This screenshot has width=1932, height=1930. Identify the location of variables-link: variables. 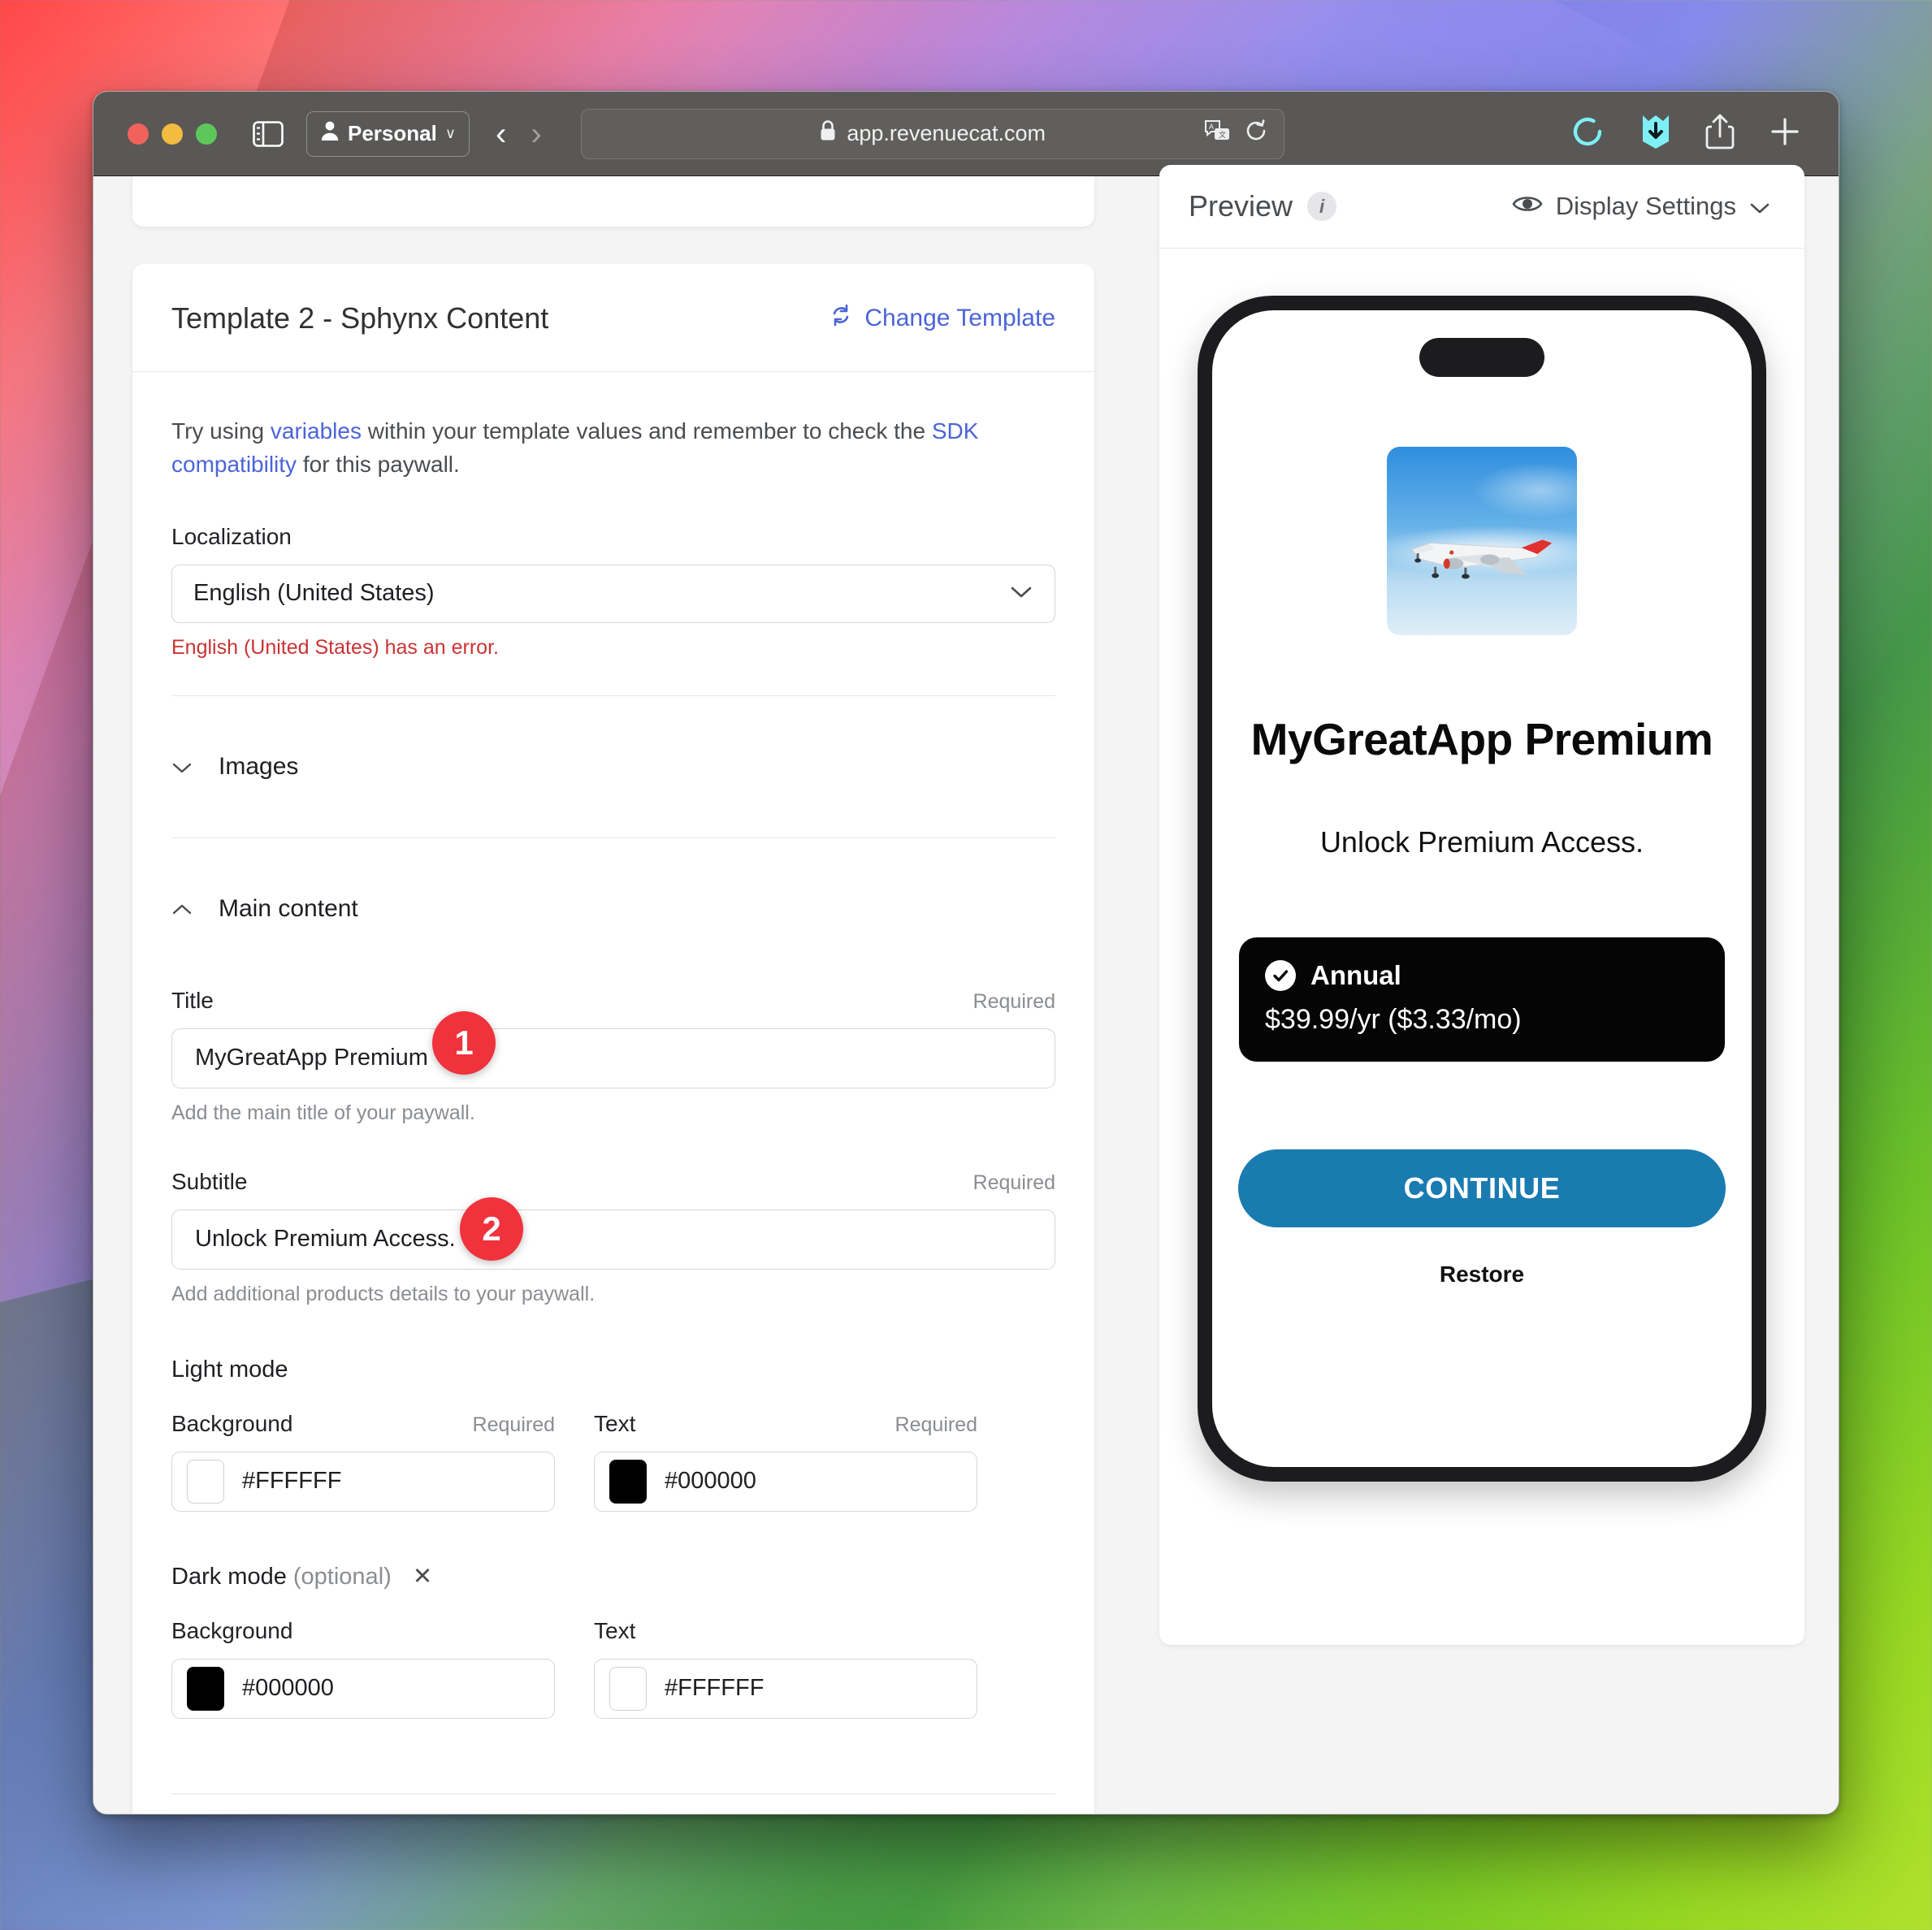
(316, 431).